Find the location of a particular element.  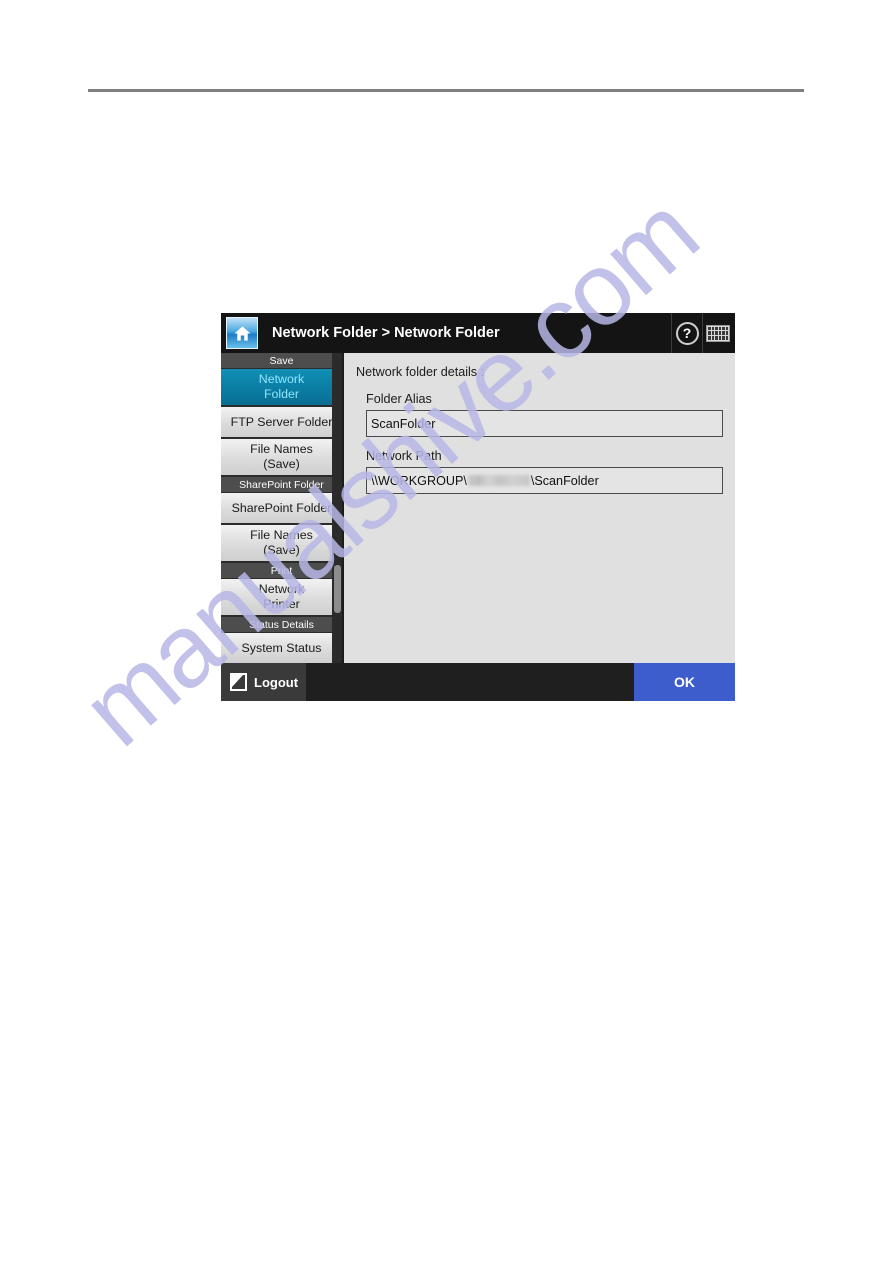

network-path-input: \\WORKGROUP\ \ScanFolder is located at coordinates (544, 480).